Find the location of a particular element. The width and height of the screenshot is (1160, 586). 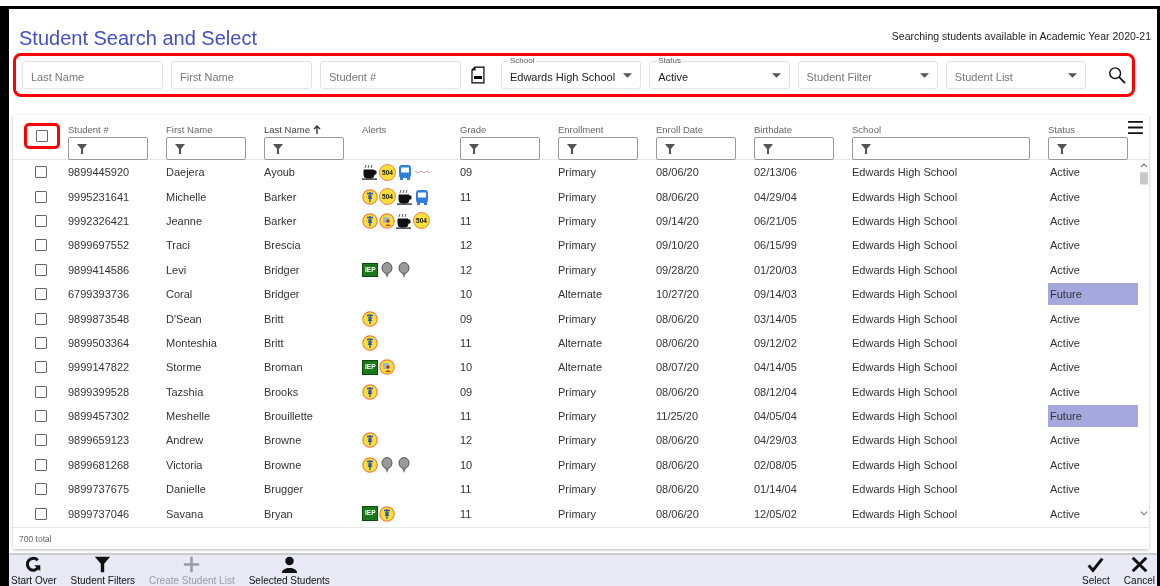

academic-year-note: Searching students available in Academic Year 2020-21 is located at coordinates (1021, 36).